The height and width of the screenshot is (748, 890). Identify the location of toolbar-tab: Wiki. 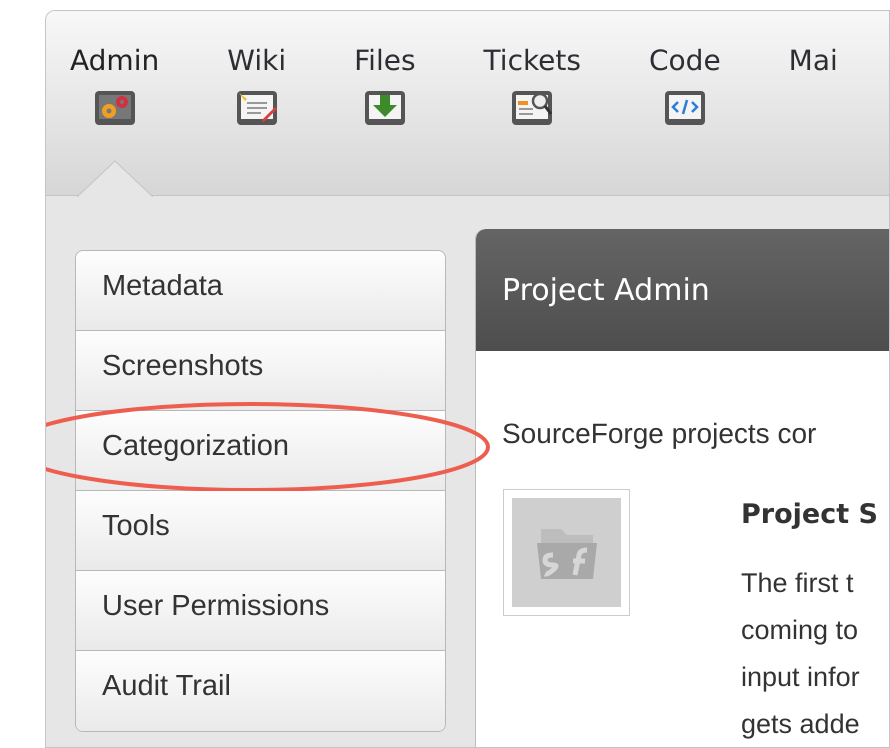
(256, 85).